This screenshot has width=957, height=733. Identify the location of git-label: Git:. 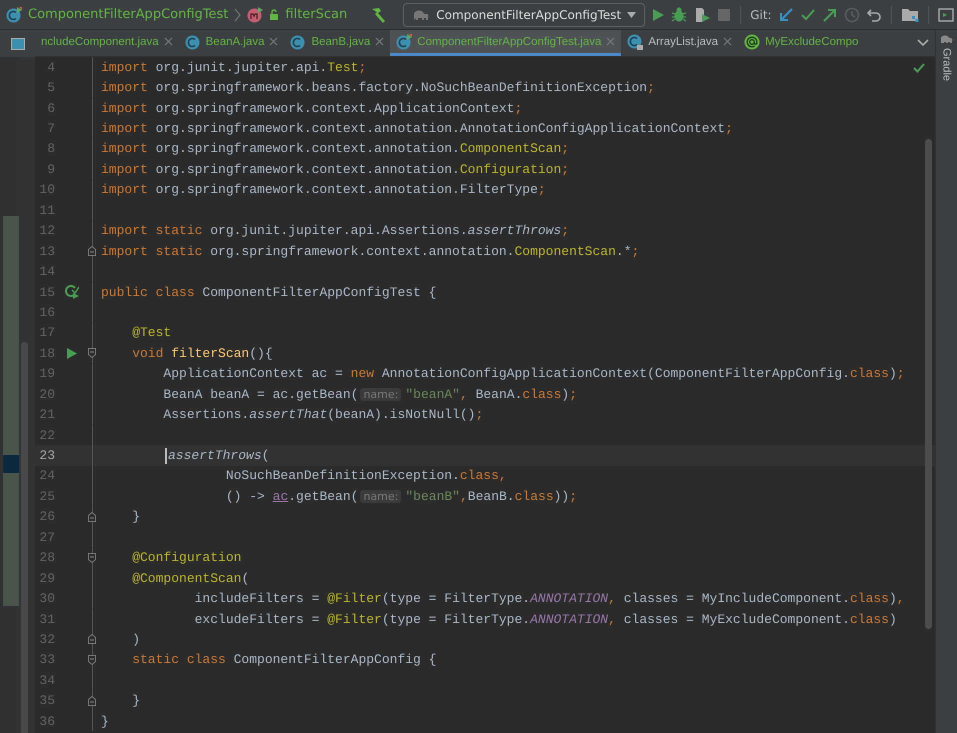
(761, 15).